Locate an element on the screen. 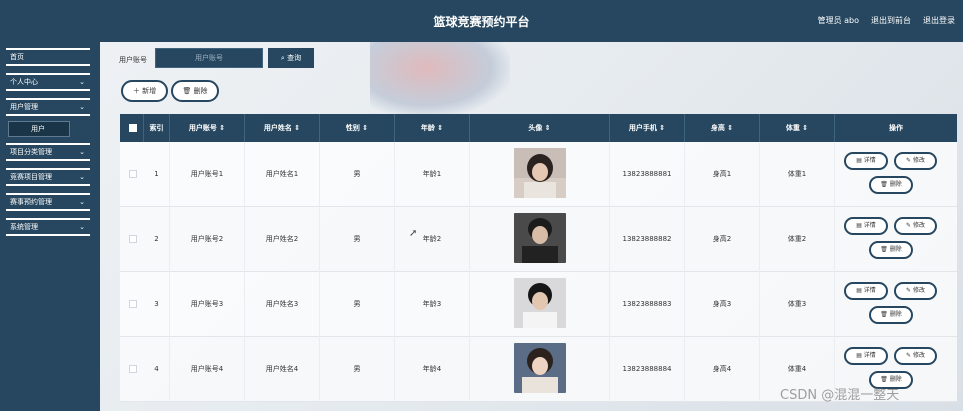  top-header: 篮球竞赛预约平台 管理员 abo 退出到前台 退出登录 is located at coordinates (481, 21).